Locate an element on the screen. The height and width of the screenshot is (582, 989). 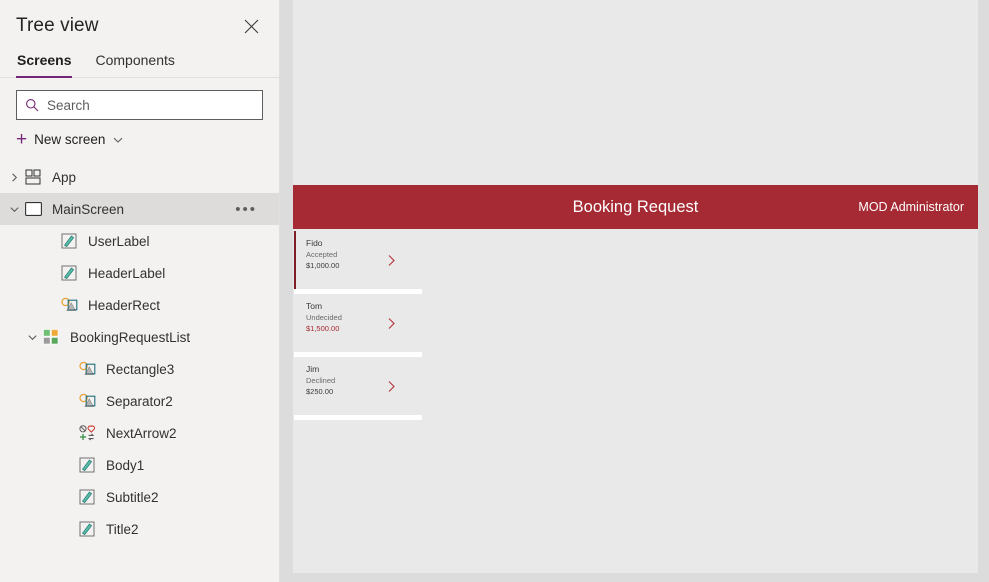
gallery-item-title: Jim is located at coordinates (313, 369).